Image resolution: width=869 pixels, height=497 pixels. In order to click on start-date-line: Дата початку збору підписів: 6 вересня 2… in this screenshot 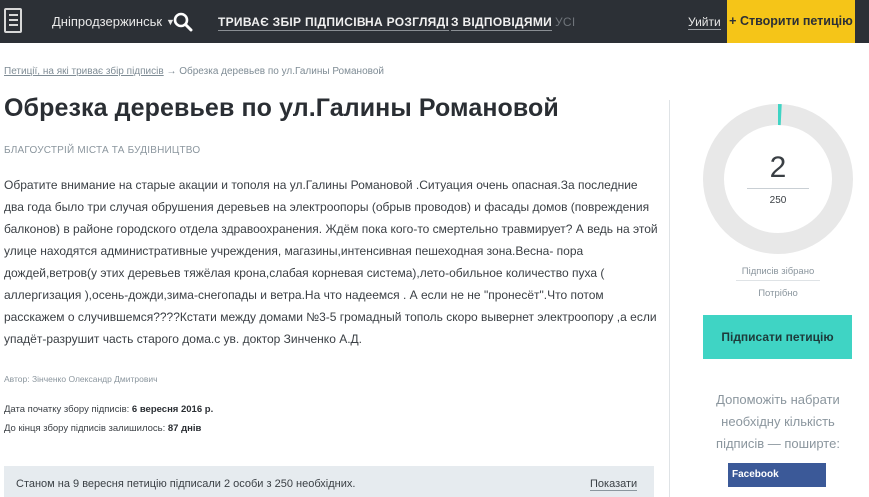, I will do `click(108, 409)`.